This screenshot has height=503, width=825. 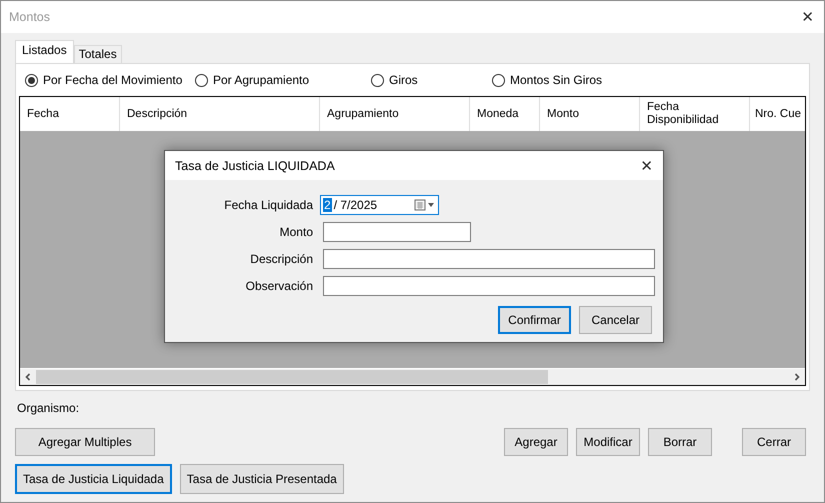 What do you see at coordinates (403, 80) in the screenshot?
I see `radio-label: Giros` at bounding box center [403, 80].